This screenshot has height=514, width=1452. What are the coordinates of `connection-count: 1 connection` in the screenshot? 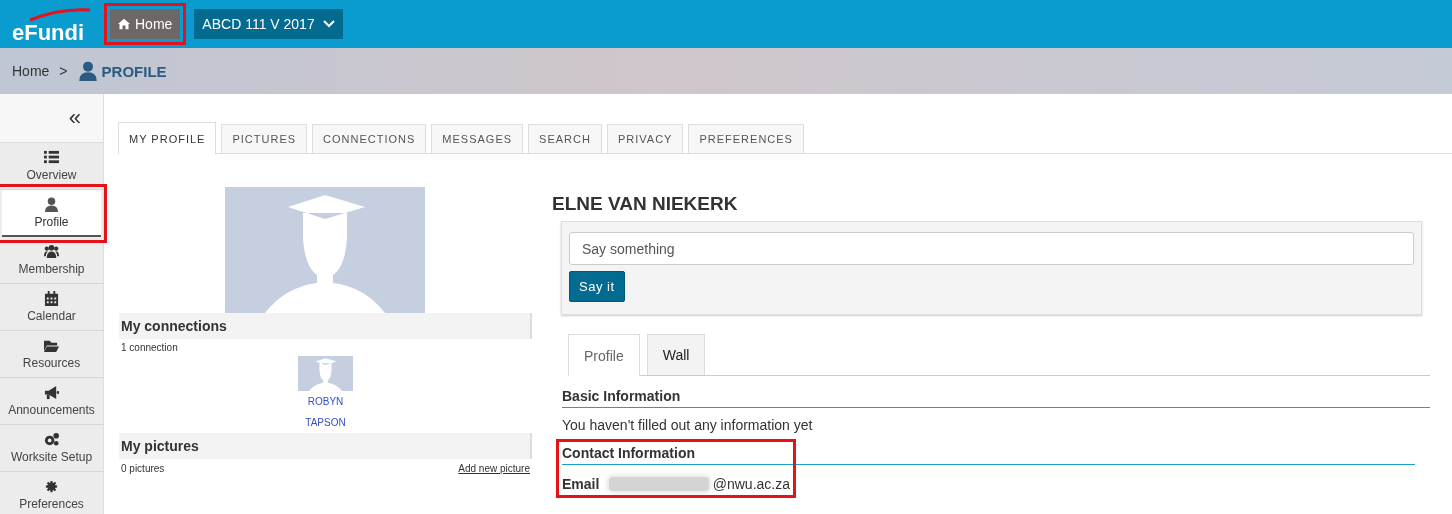 It's located at (149, 348).